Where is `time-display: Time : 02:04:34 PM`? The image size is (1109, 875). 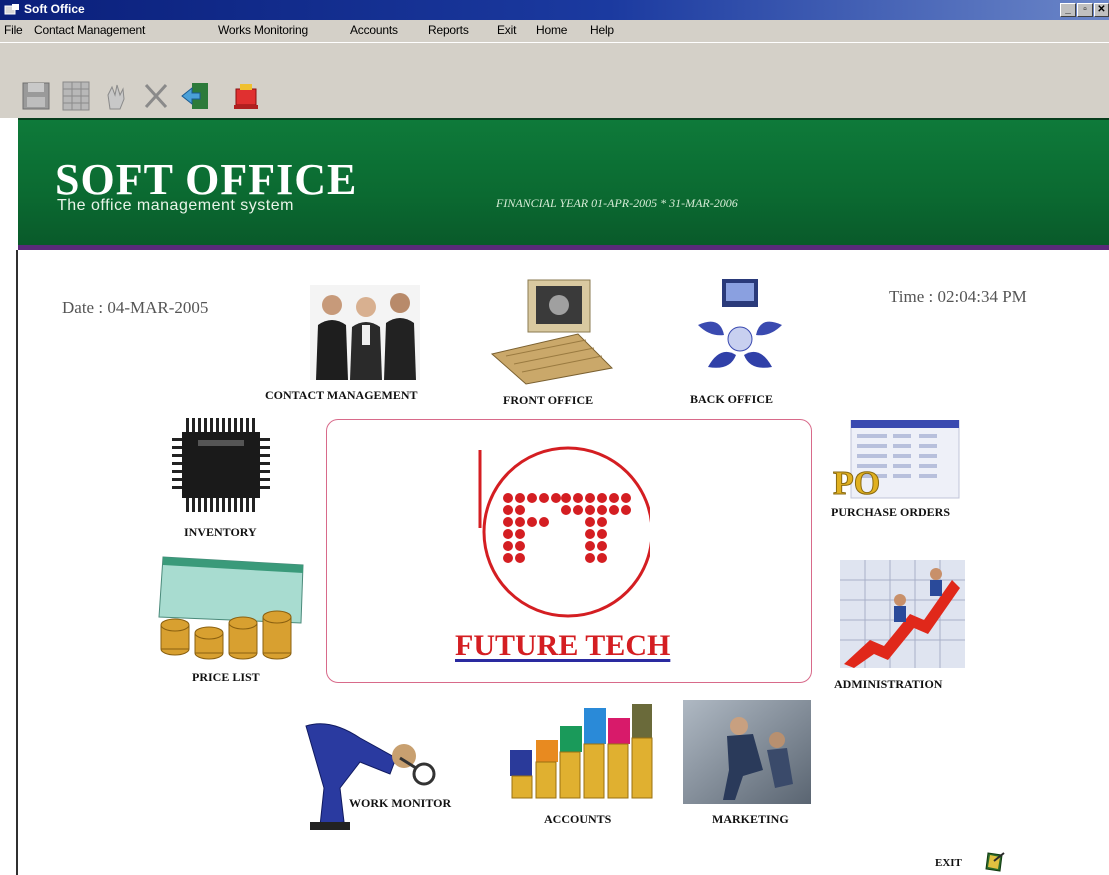
time-display: Time : 02:04:34 PM is located at coordinates (958, 296).